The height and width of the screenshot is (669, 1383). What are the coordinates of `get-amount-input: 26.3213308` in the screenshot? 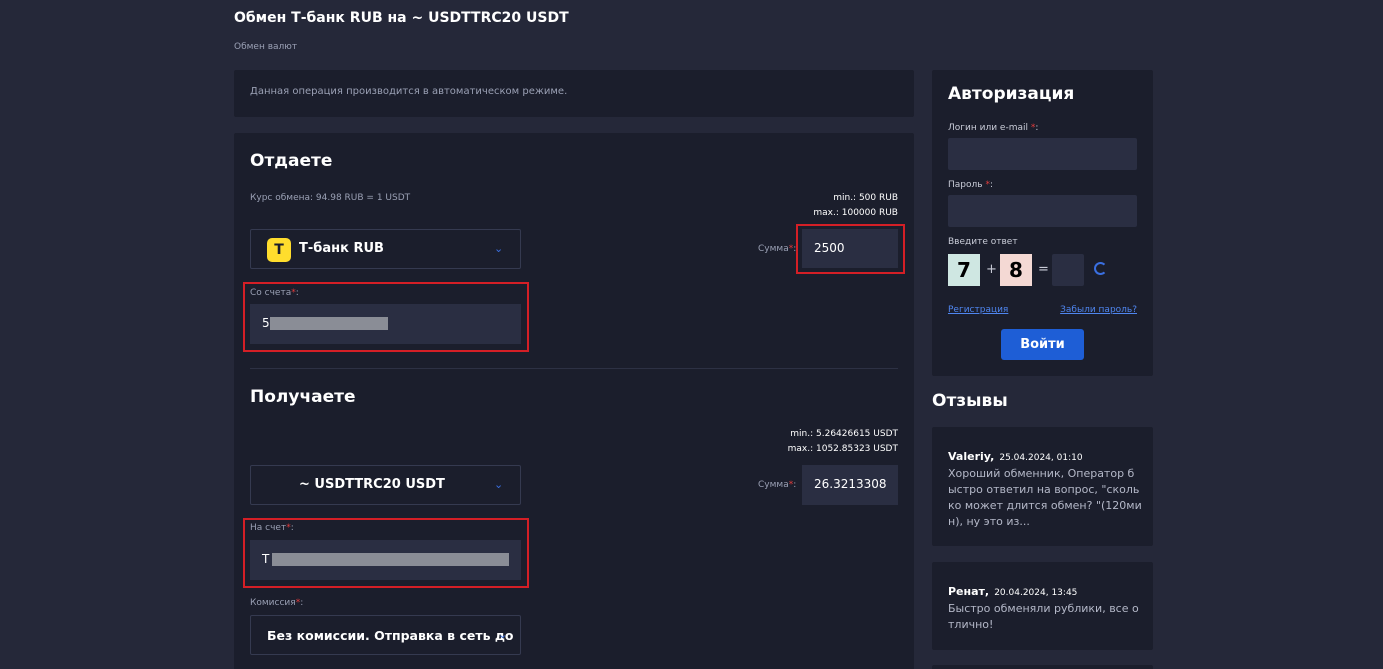 It's located at (850, 485).